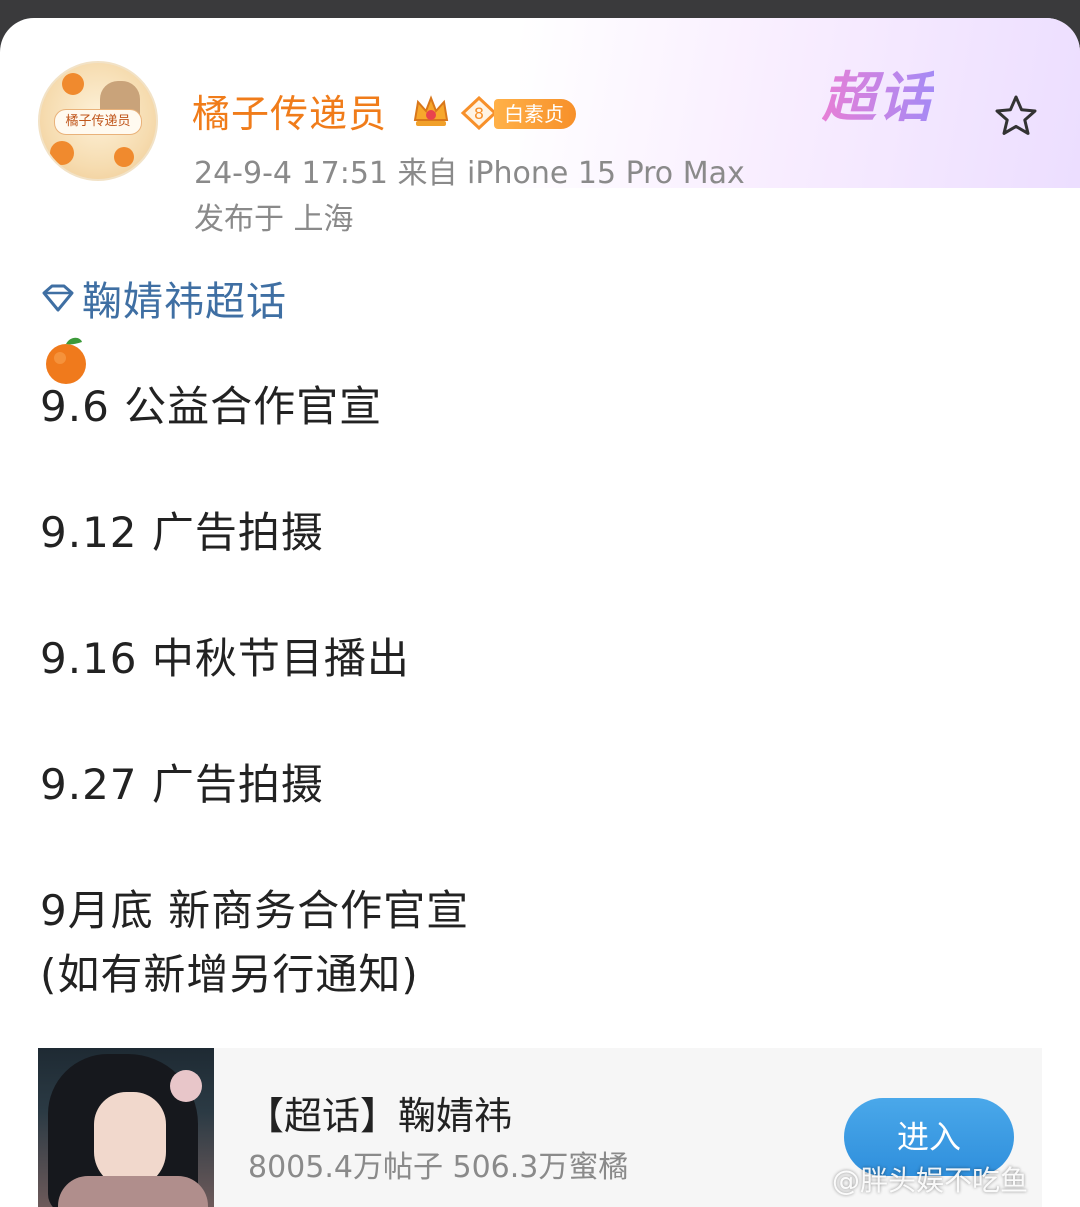  Describe the element at coordinates (1016, 116) in the screenshot. I see `star-icon` at that location.